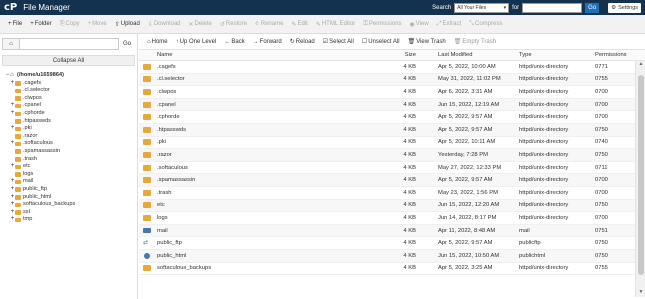 The height and width of the screenshot is (299, 645). I want to click on delete-icon: ✕, so click(191, 24).